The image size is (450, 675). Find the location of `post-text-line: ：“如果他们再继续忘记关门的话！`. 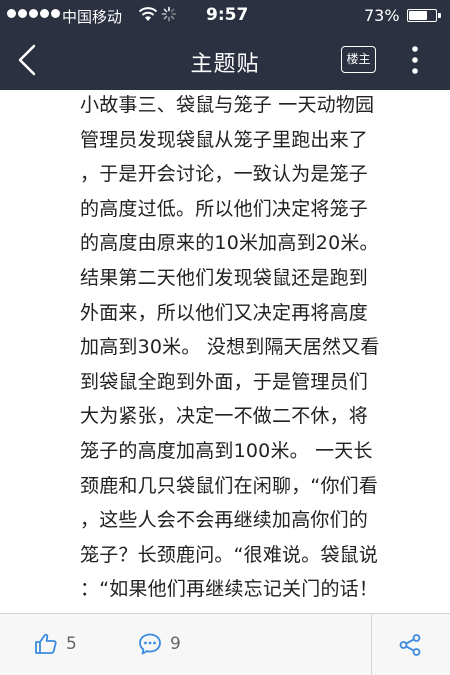

post-text-line: ：“如果他们再继续忘记关门的话！ is located at coordinates (229, 589).